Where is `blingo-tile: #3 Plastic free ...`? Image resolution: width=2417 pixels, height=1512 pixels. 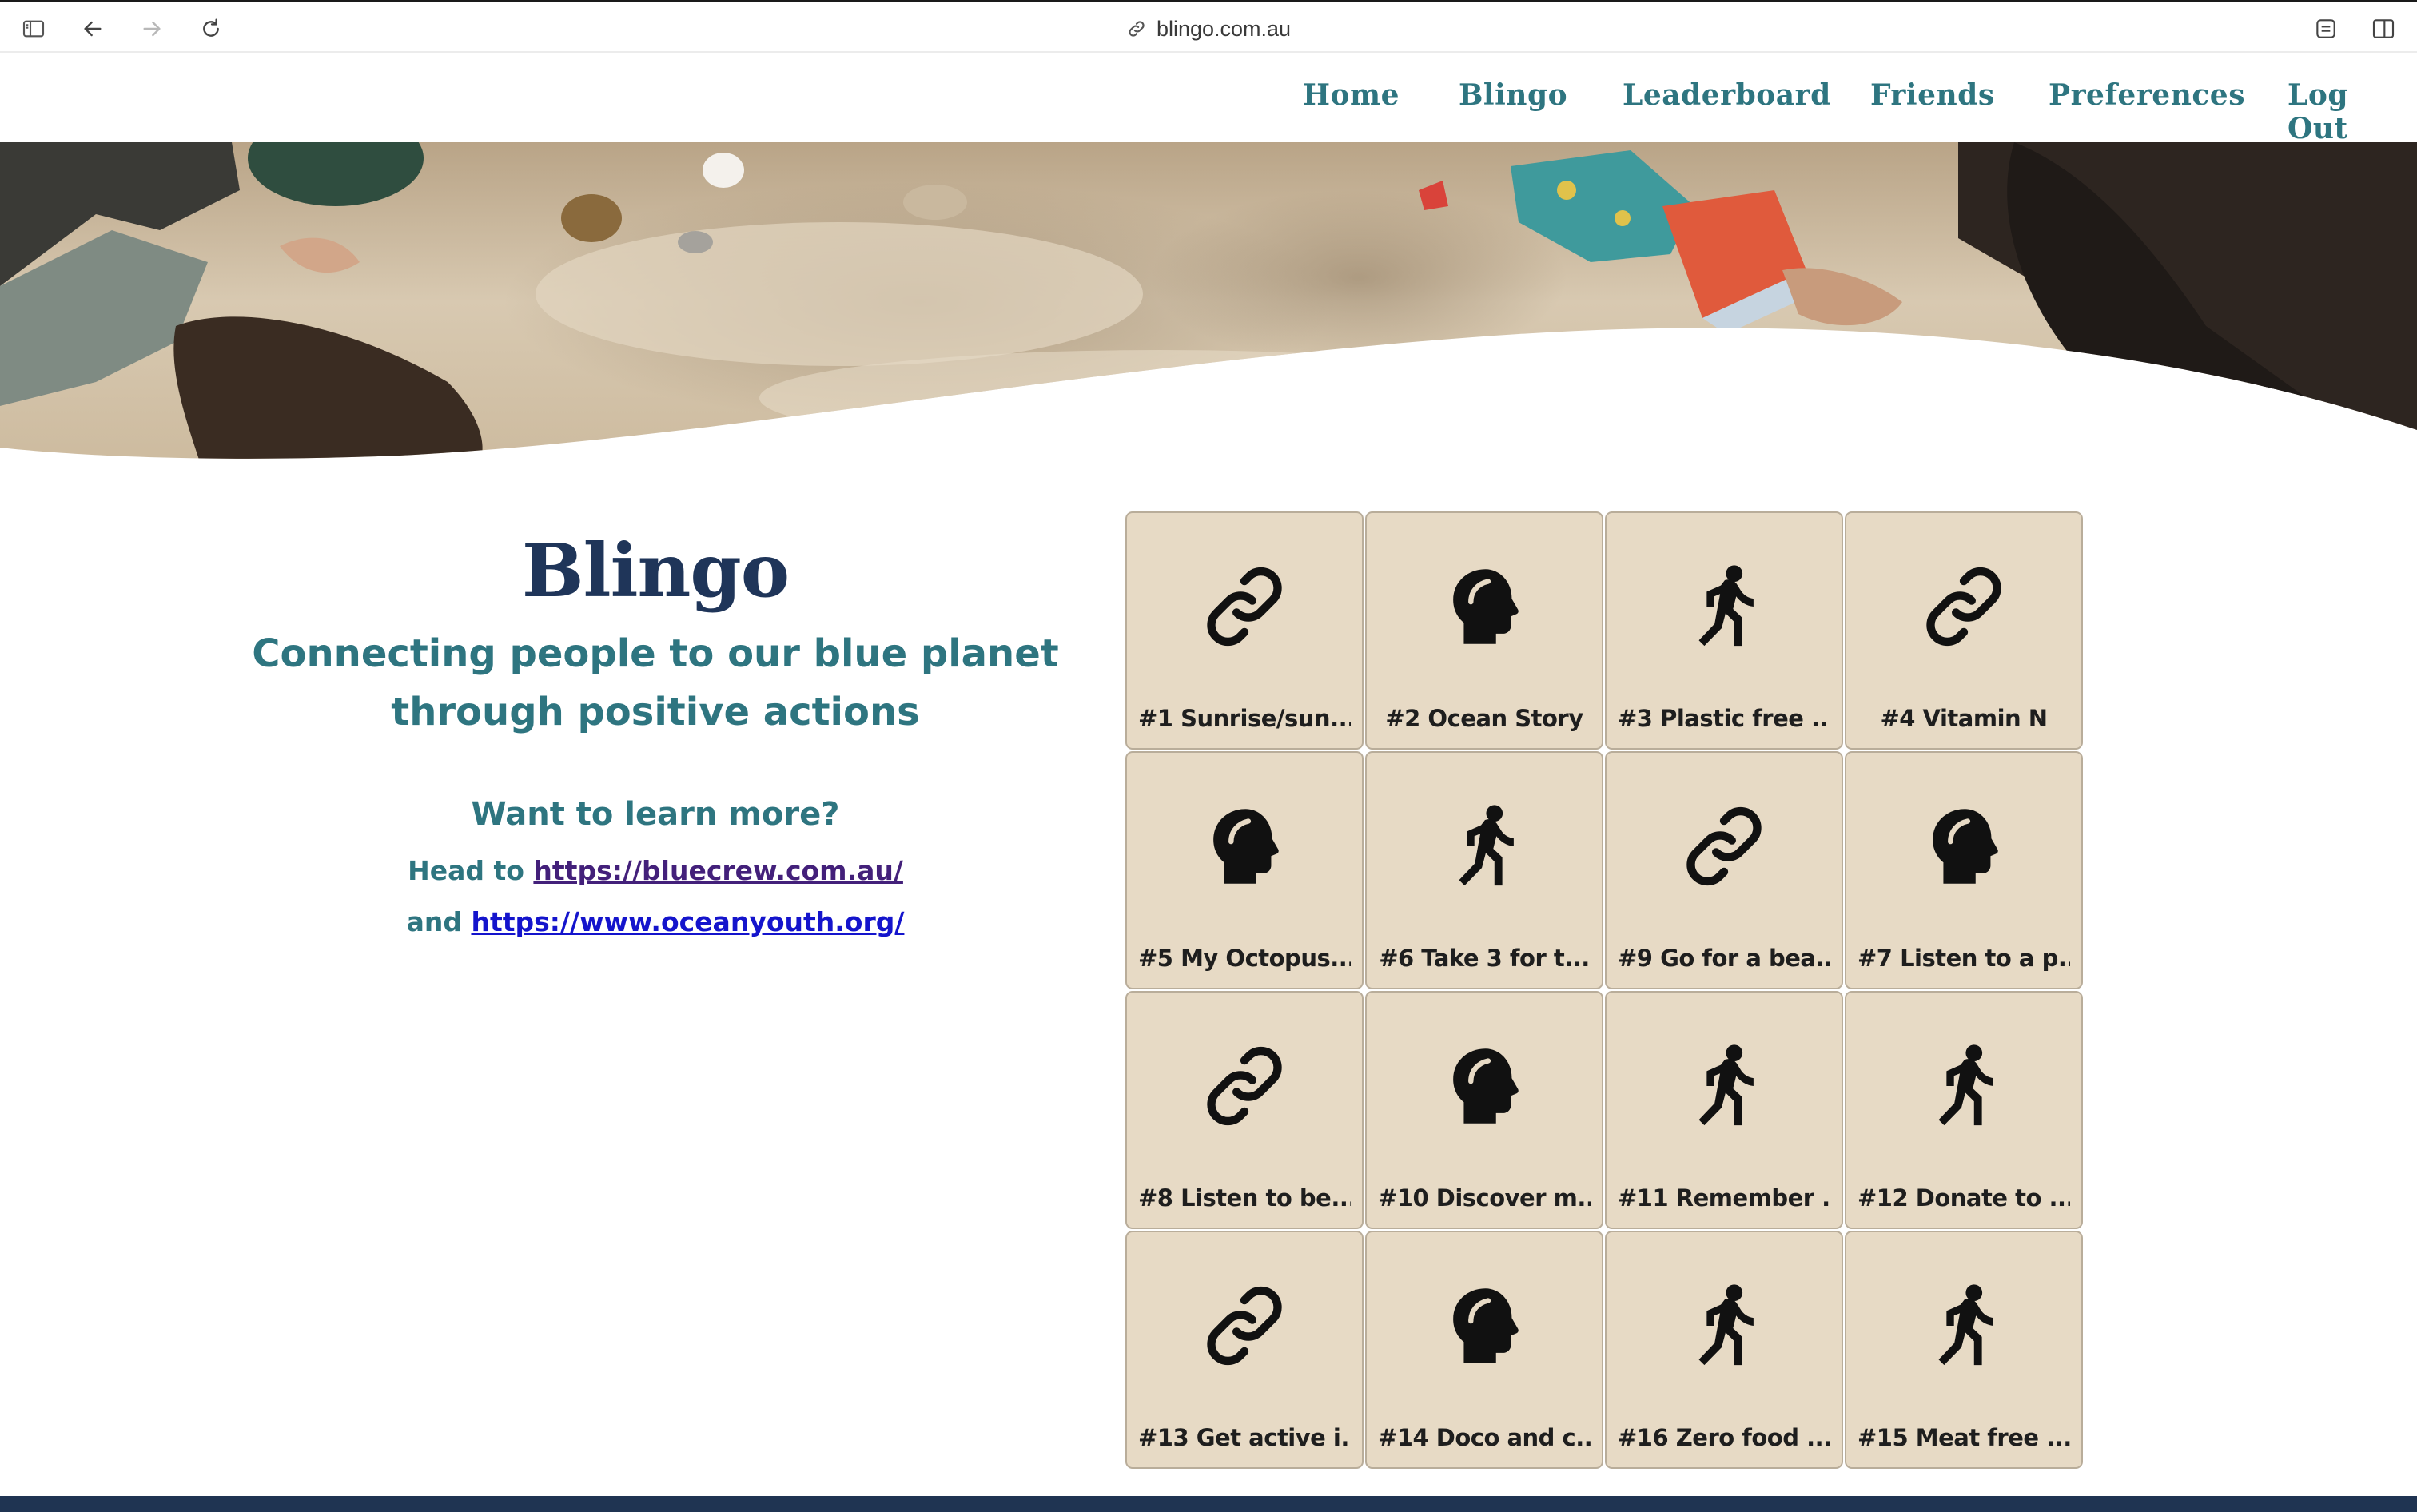
blingo-tile: #3 Plastic free ... is located at coordinates (1724, 630).